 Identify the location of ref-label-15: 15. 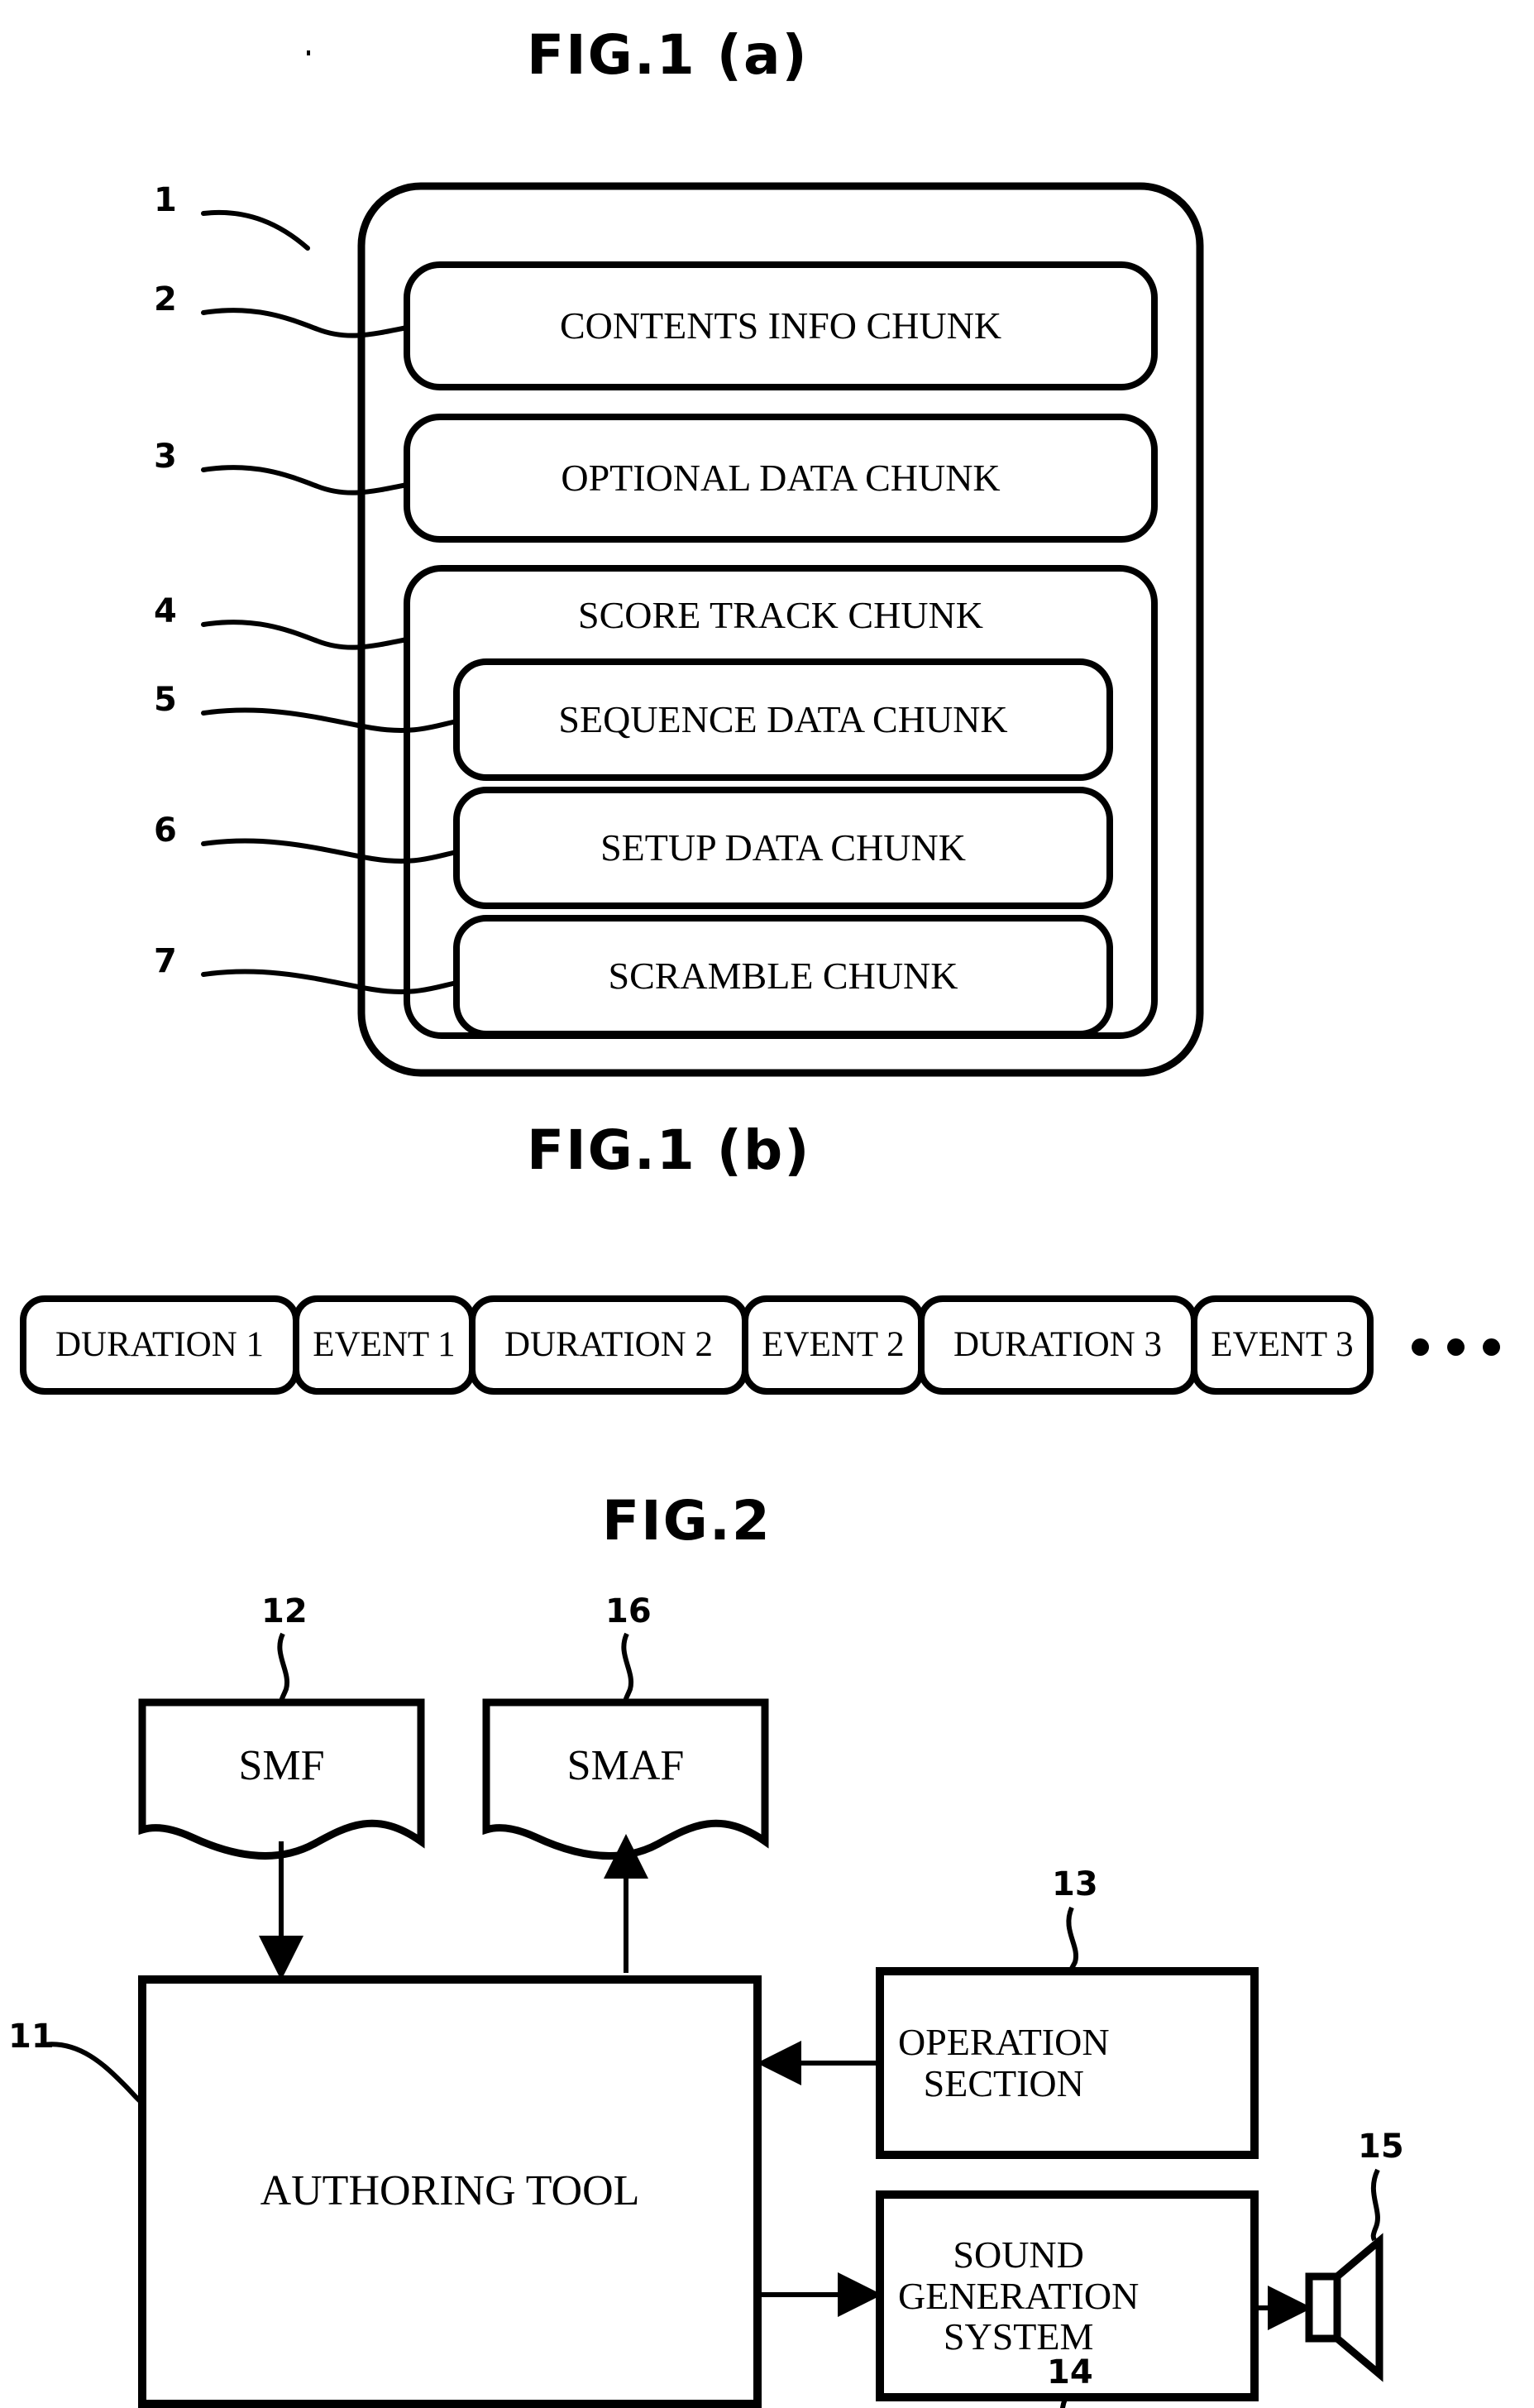
(1381, 2147).